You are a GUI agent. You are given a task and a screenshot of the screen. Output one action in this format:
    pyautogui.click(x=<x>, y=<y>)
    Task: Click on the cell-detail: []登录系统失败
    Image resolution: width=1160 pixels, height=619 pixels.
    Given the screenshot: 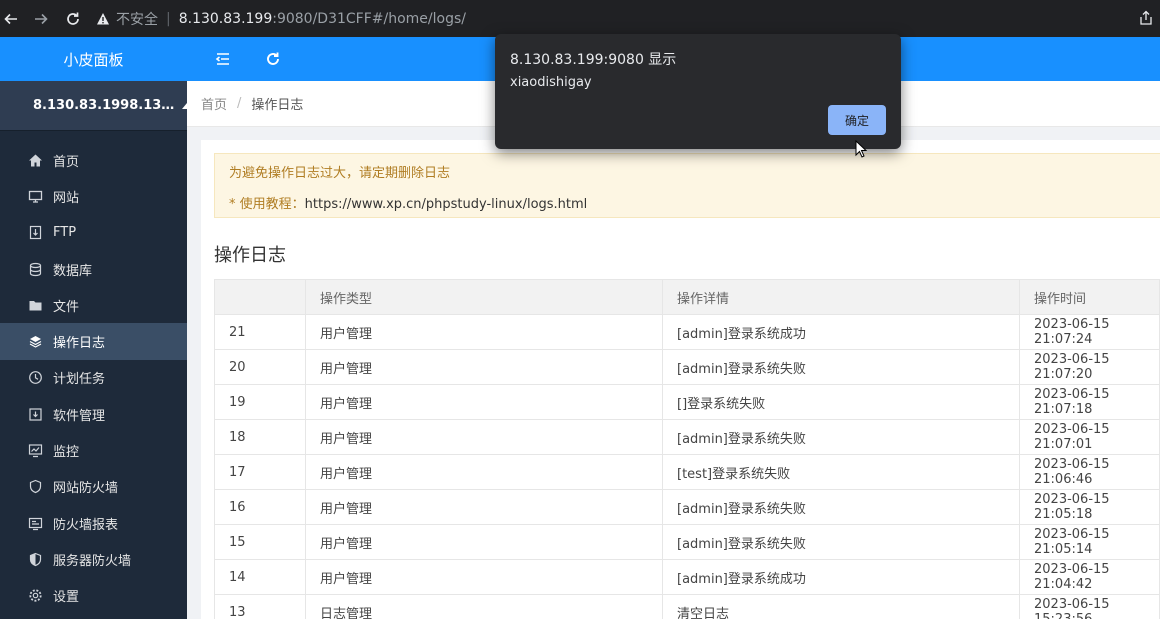 What is the action you would take?
    pyautogui.click(x=841, y=402)
    